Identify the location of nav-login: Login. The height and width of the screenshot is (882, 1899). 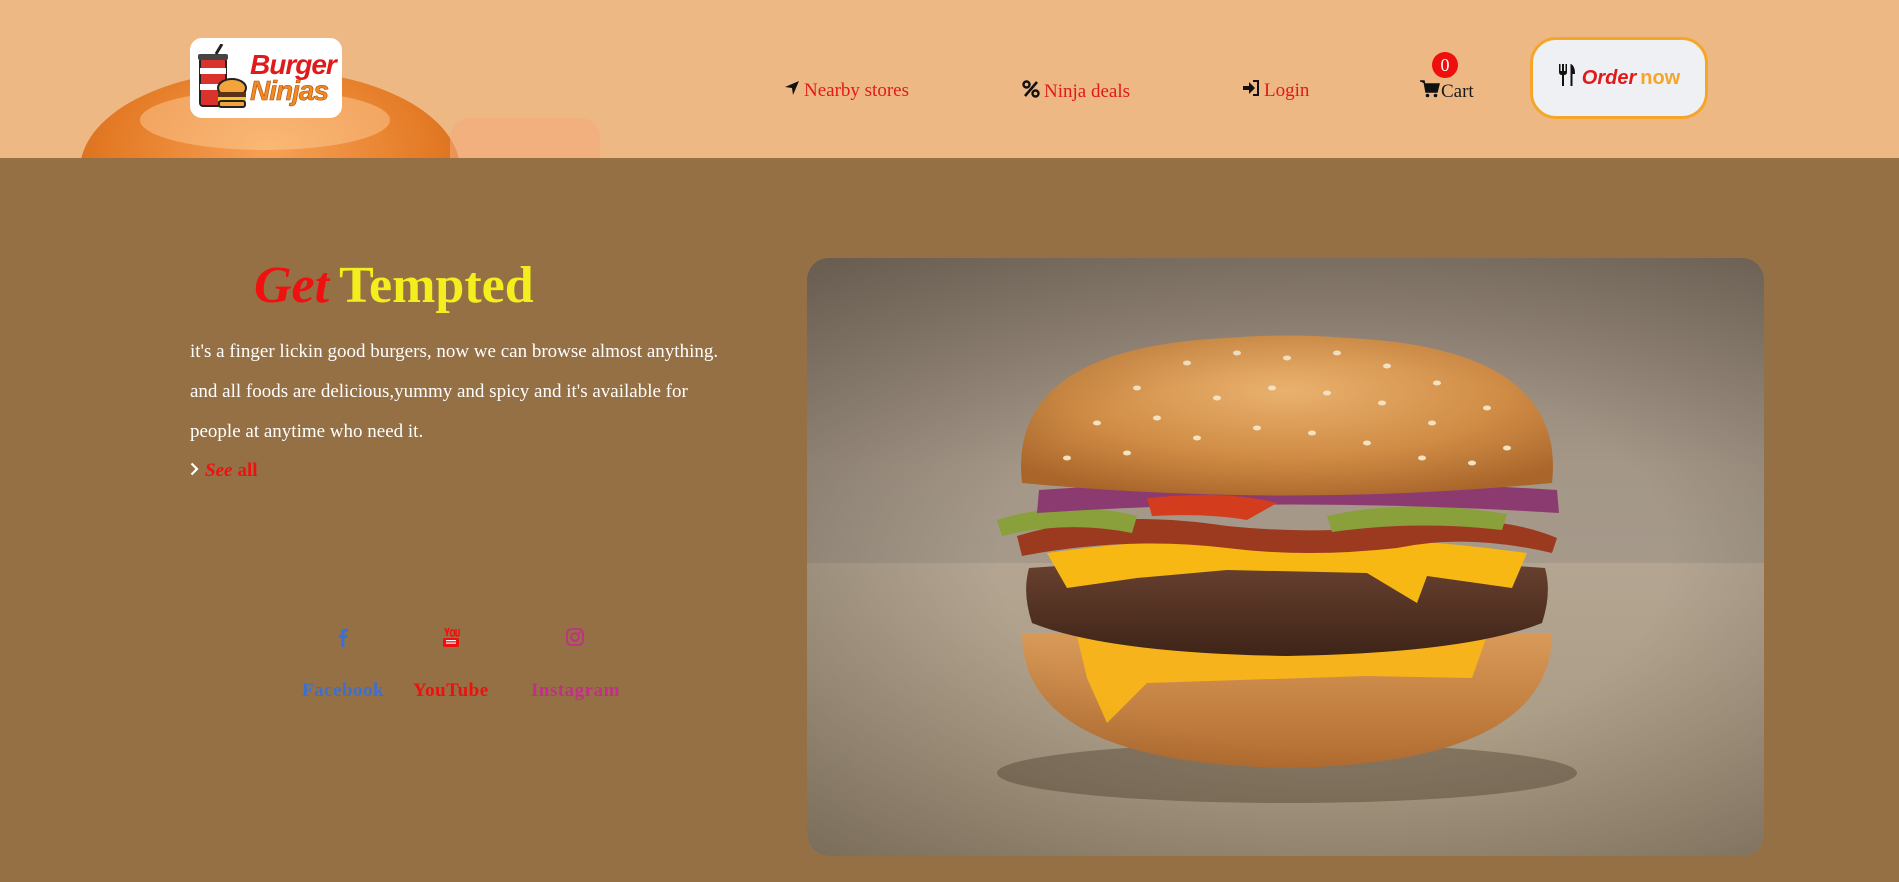
(1275, 91).